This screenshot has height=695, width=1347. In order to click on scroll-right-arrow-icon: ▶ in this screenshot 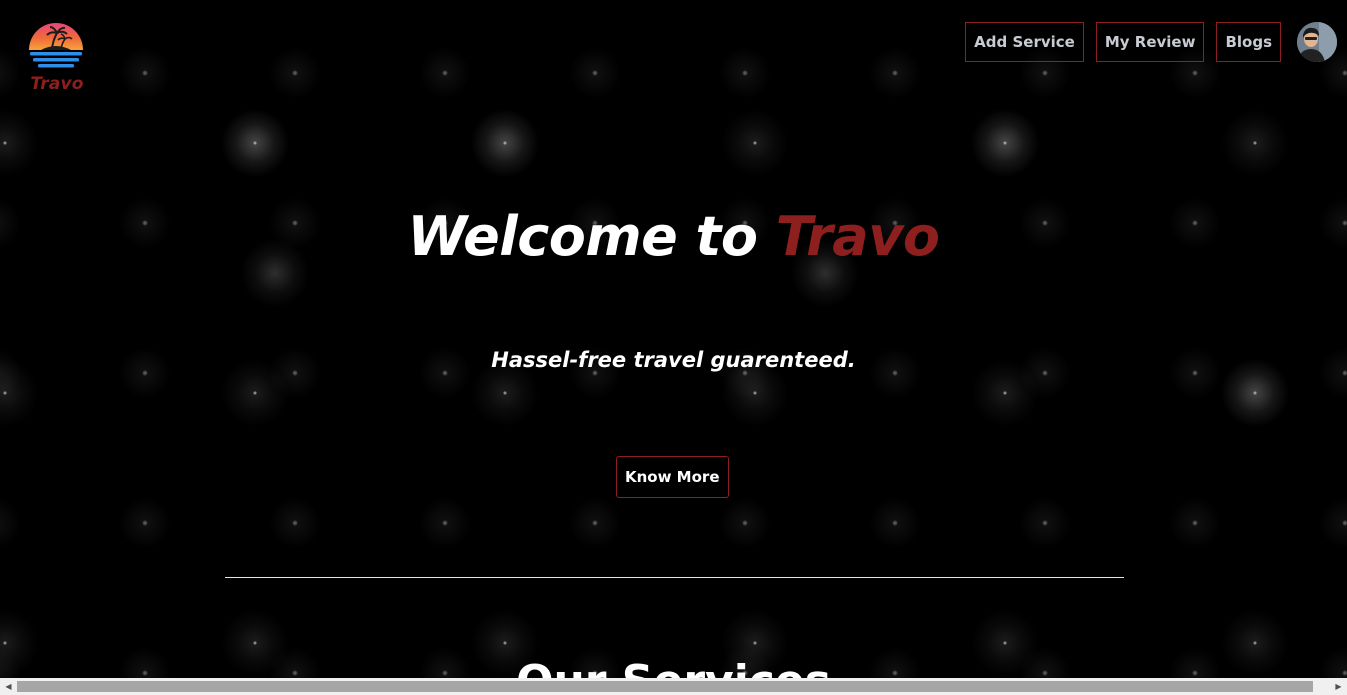, I will do `click(1338, 686)`.